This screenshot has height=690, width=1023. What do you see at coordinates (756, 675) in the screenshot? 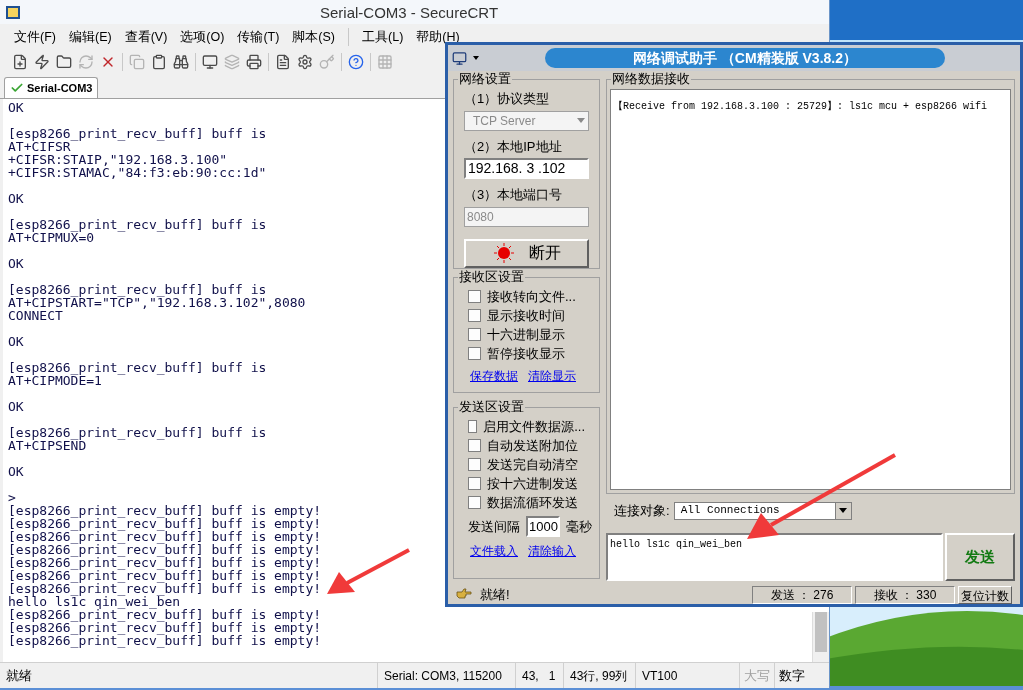
I see `status-indicator: 大写` at bounding box center [756, 675].